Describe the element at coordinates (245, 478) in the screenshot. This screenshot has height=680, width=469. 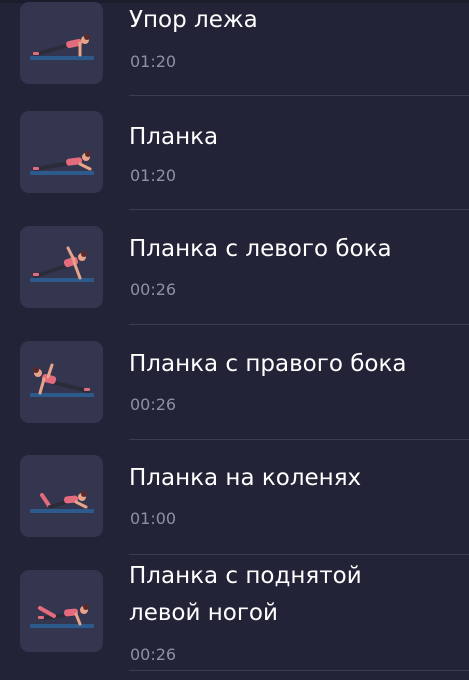
I see `exercise-title: Планка на коленях` at that location.